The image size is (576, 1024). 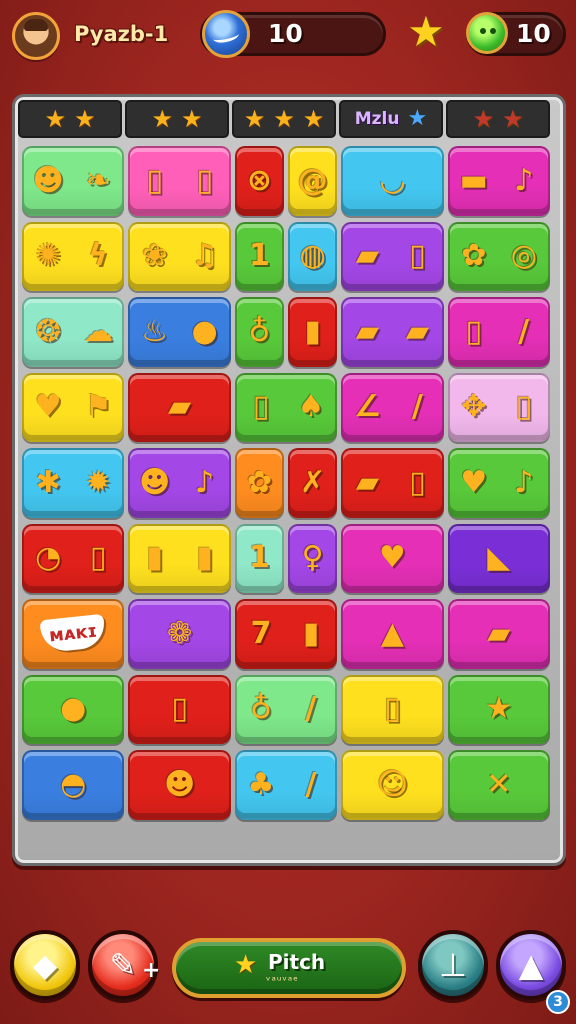 I want to click on game-tile: ☺, so click(x=392, y=785).